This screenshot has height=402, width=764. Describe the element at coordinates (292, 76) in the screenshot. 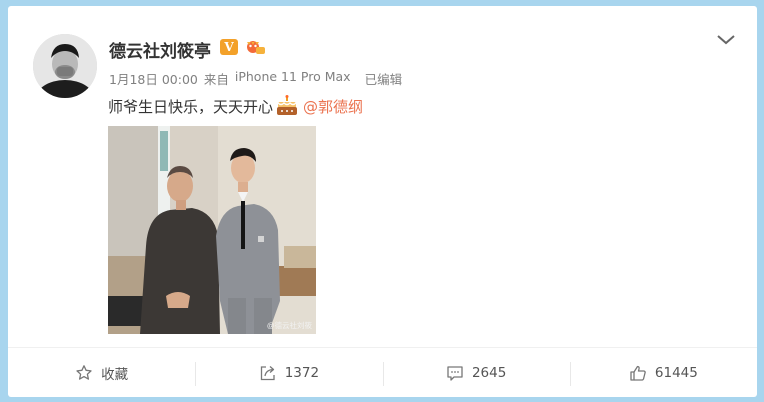

I see `post-source-device: iPhone 11 Pro Max` at that location.